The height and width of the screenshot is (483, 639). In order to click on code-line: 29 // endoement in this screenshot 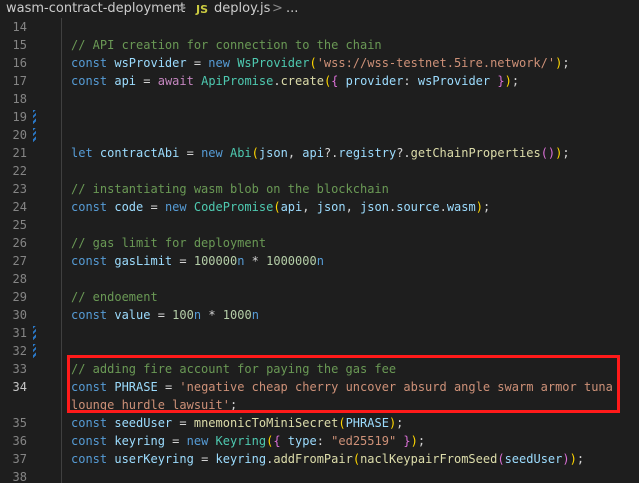, I will do `click(319, 297)`.